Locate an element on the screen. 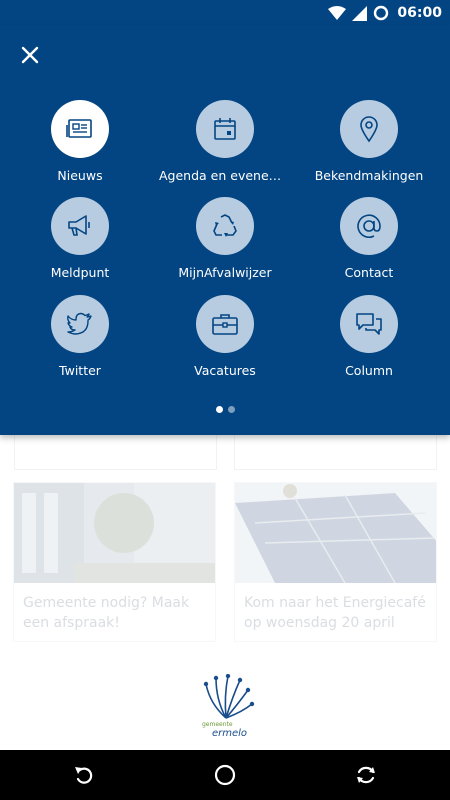 Image resolution: width=450 pixels, height=800 pixels. menu-tile-bekendmakingen: Bekendmakingen is located at coordinates (369, 145).